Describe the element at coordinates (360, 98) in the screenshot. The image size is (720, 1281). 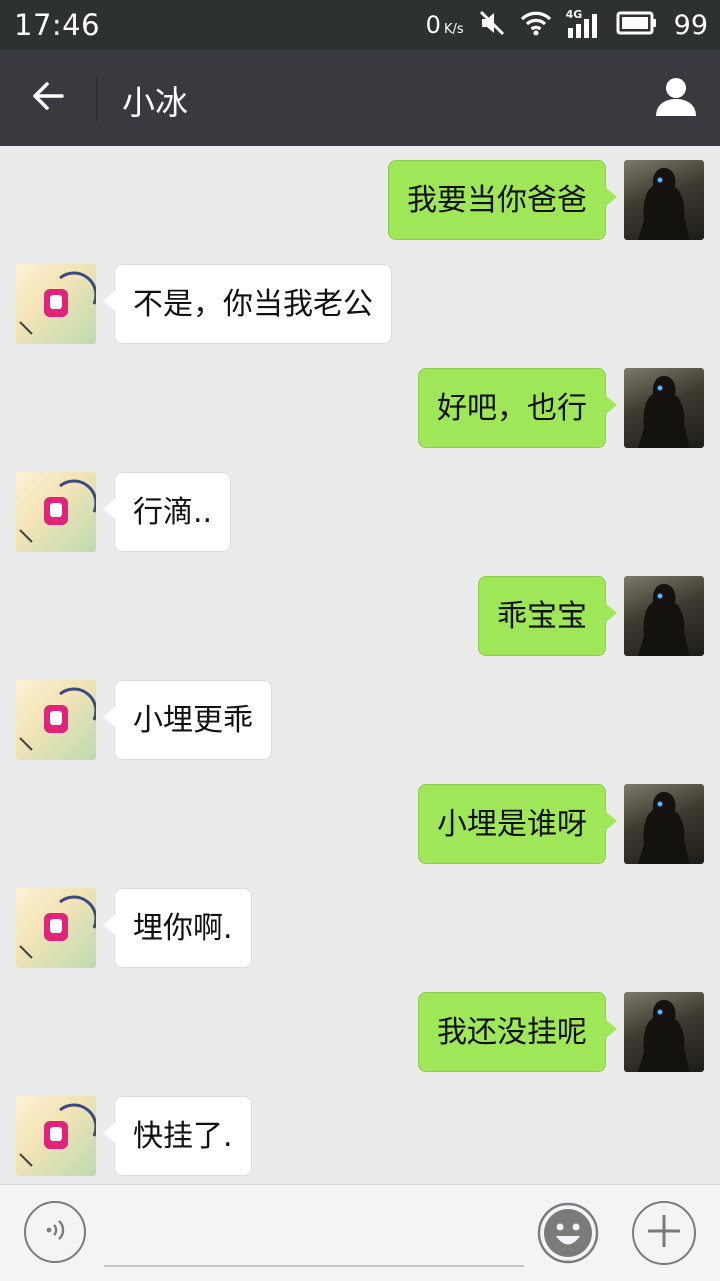
I see `chat-header: 小冰` at that location.